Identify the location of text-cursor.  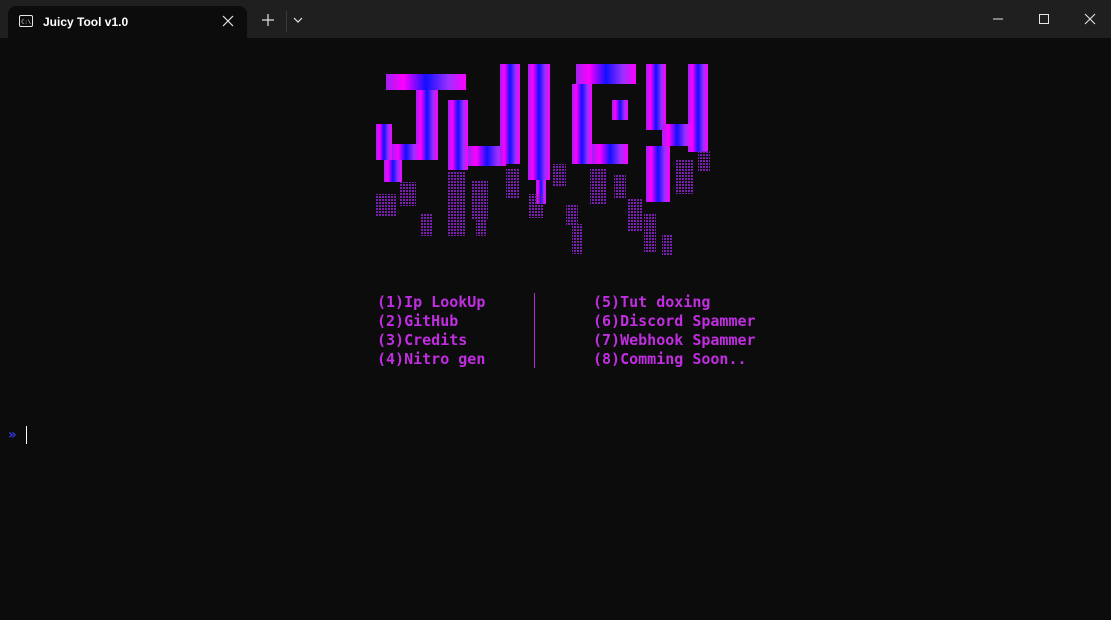
(26, 435).